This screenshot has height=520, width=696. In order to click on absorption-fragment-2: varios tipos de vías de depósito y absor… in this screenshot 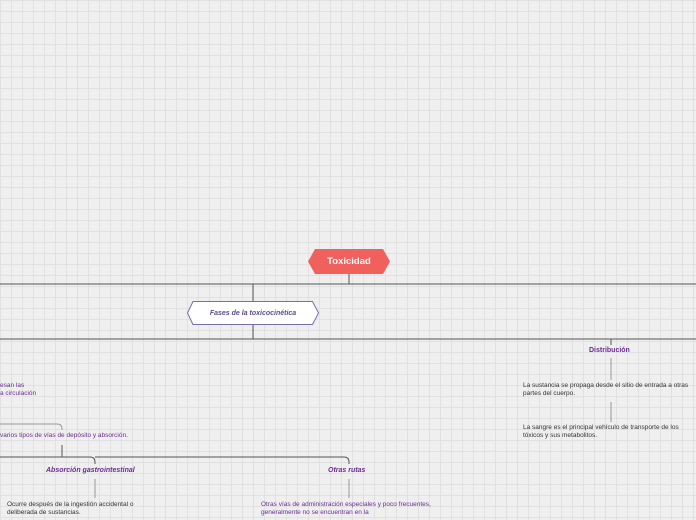, I will do `click(64, 435)`.